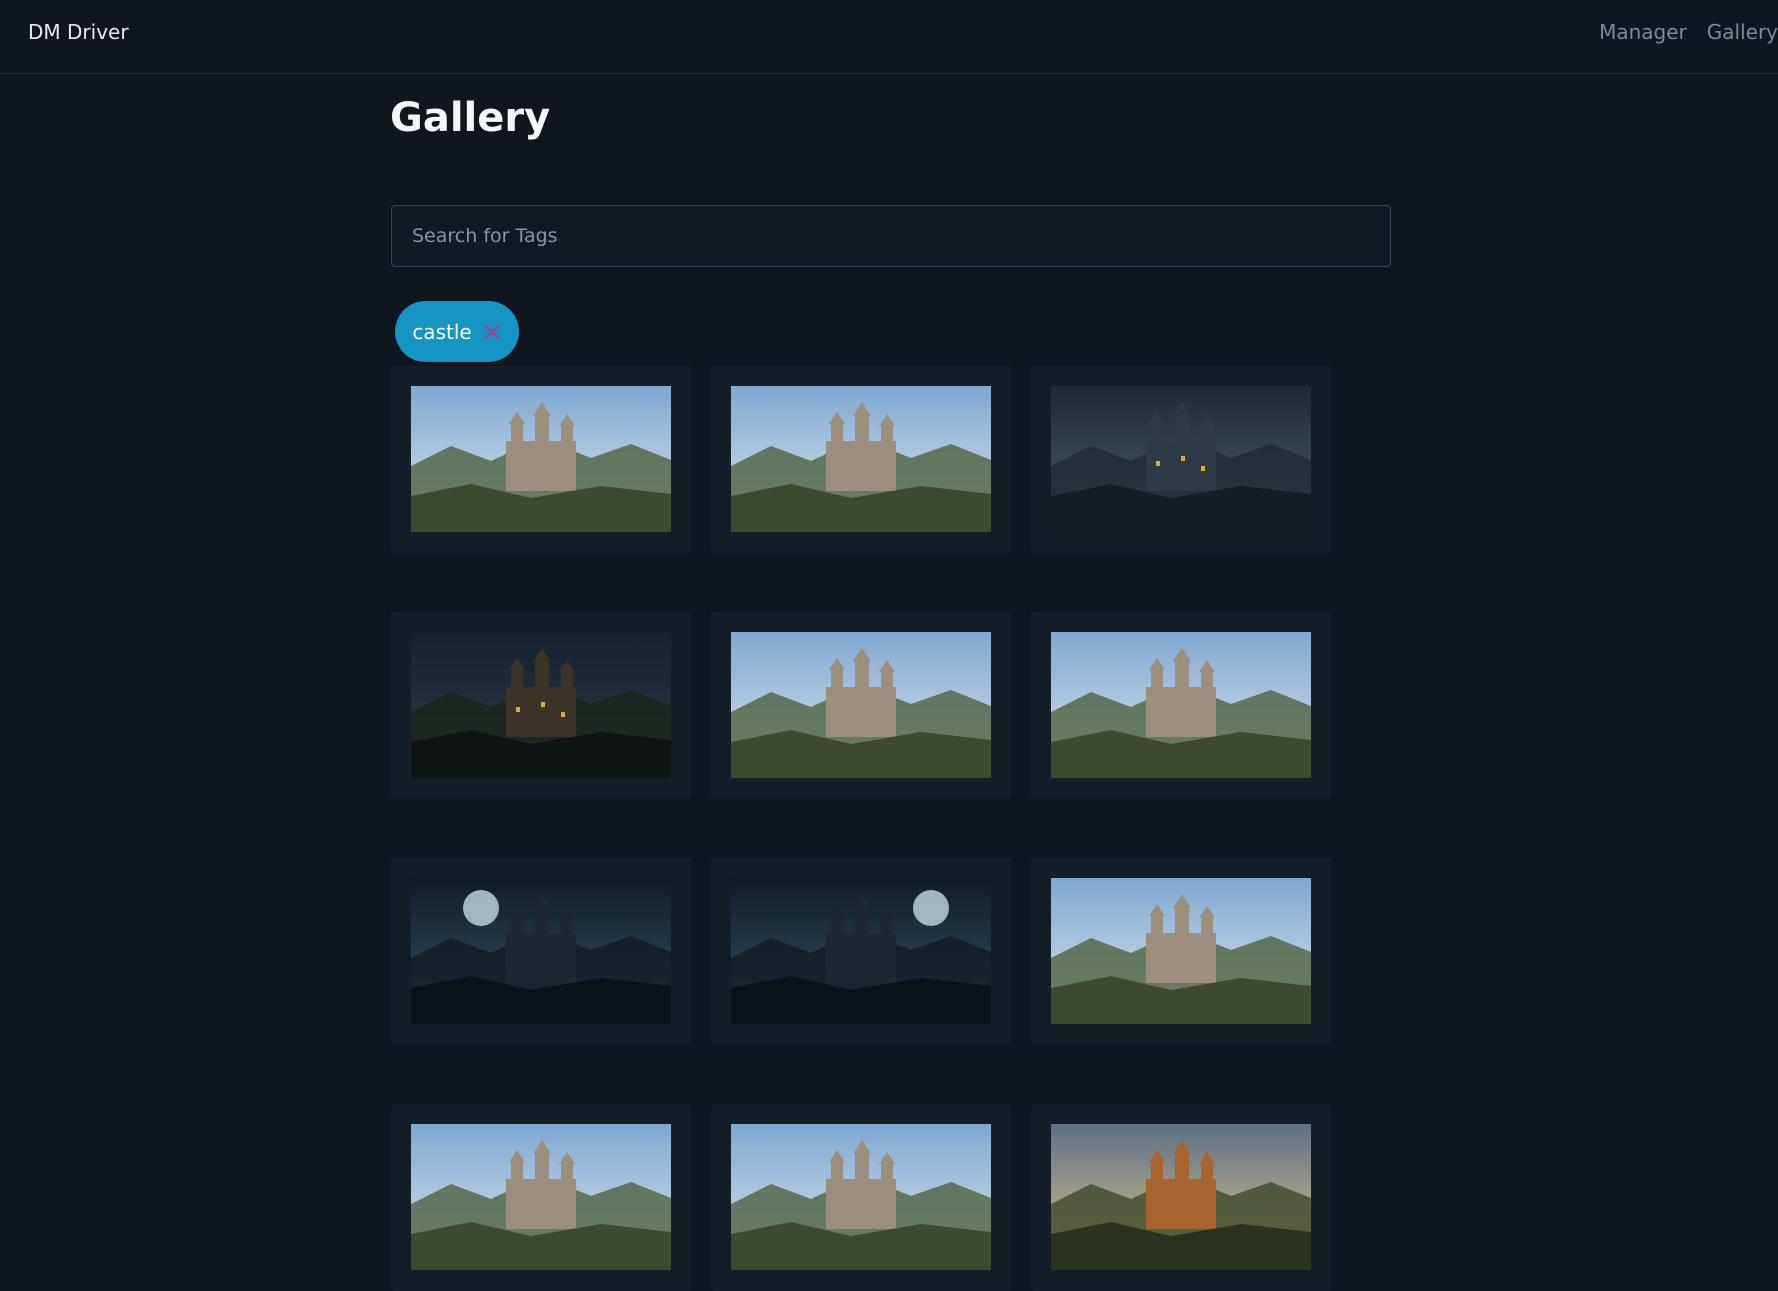 The height and width of the screenshot is (1291, 1778). What do you see at coordinates (891, 236) in the screenshot?
I see `tag-search-input` at bounding box center [891, 236].